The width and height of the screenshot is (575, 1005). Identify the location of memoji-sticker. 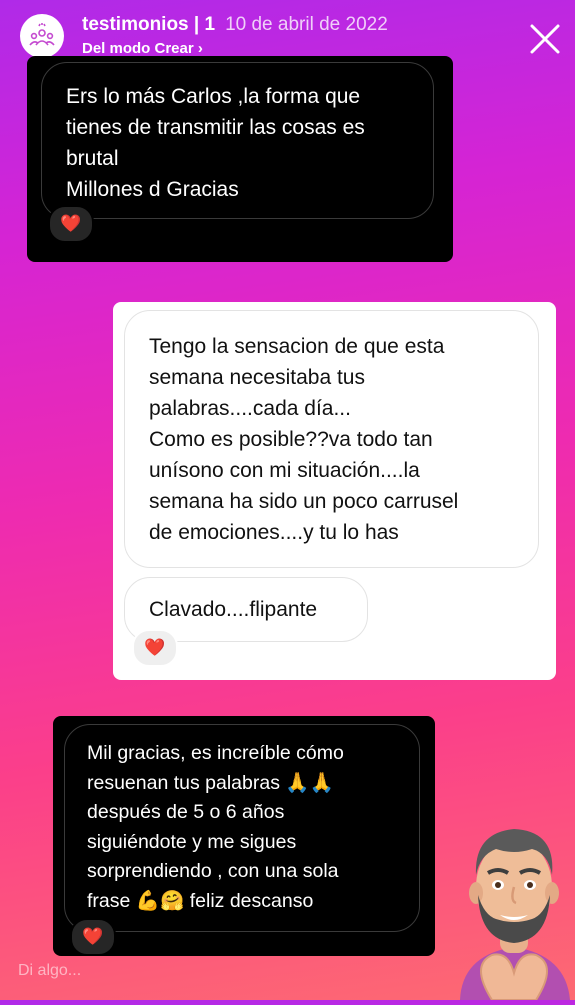
(513, 908).